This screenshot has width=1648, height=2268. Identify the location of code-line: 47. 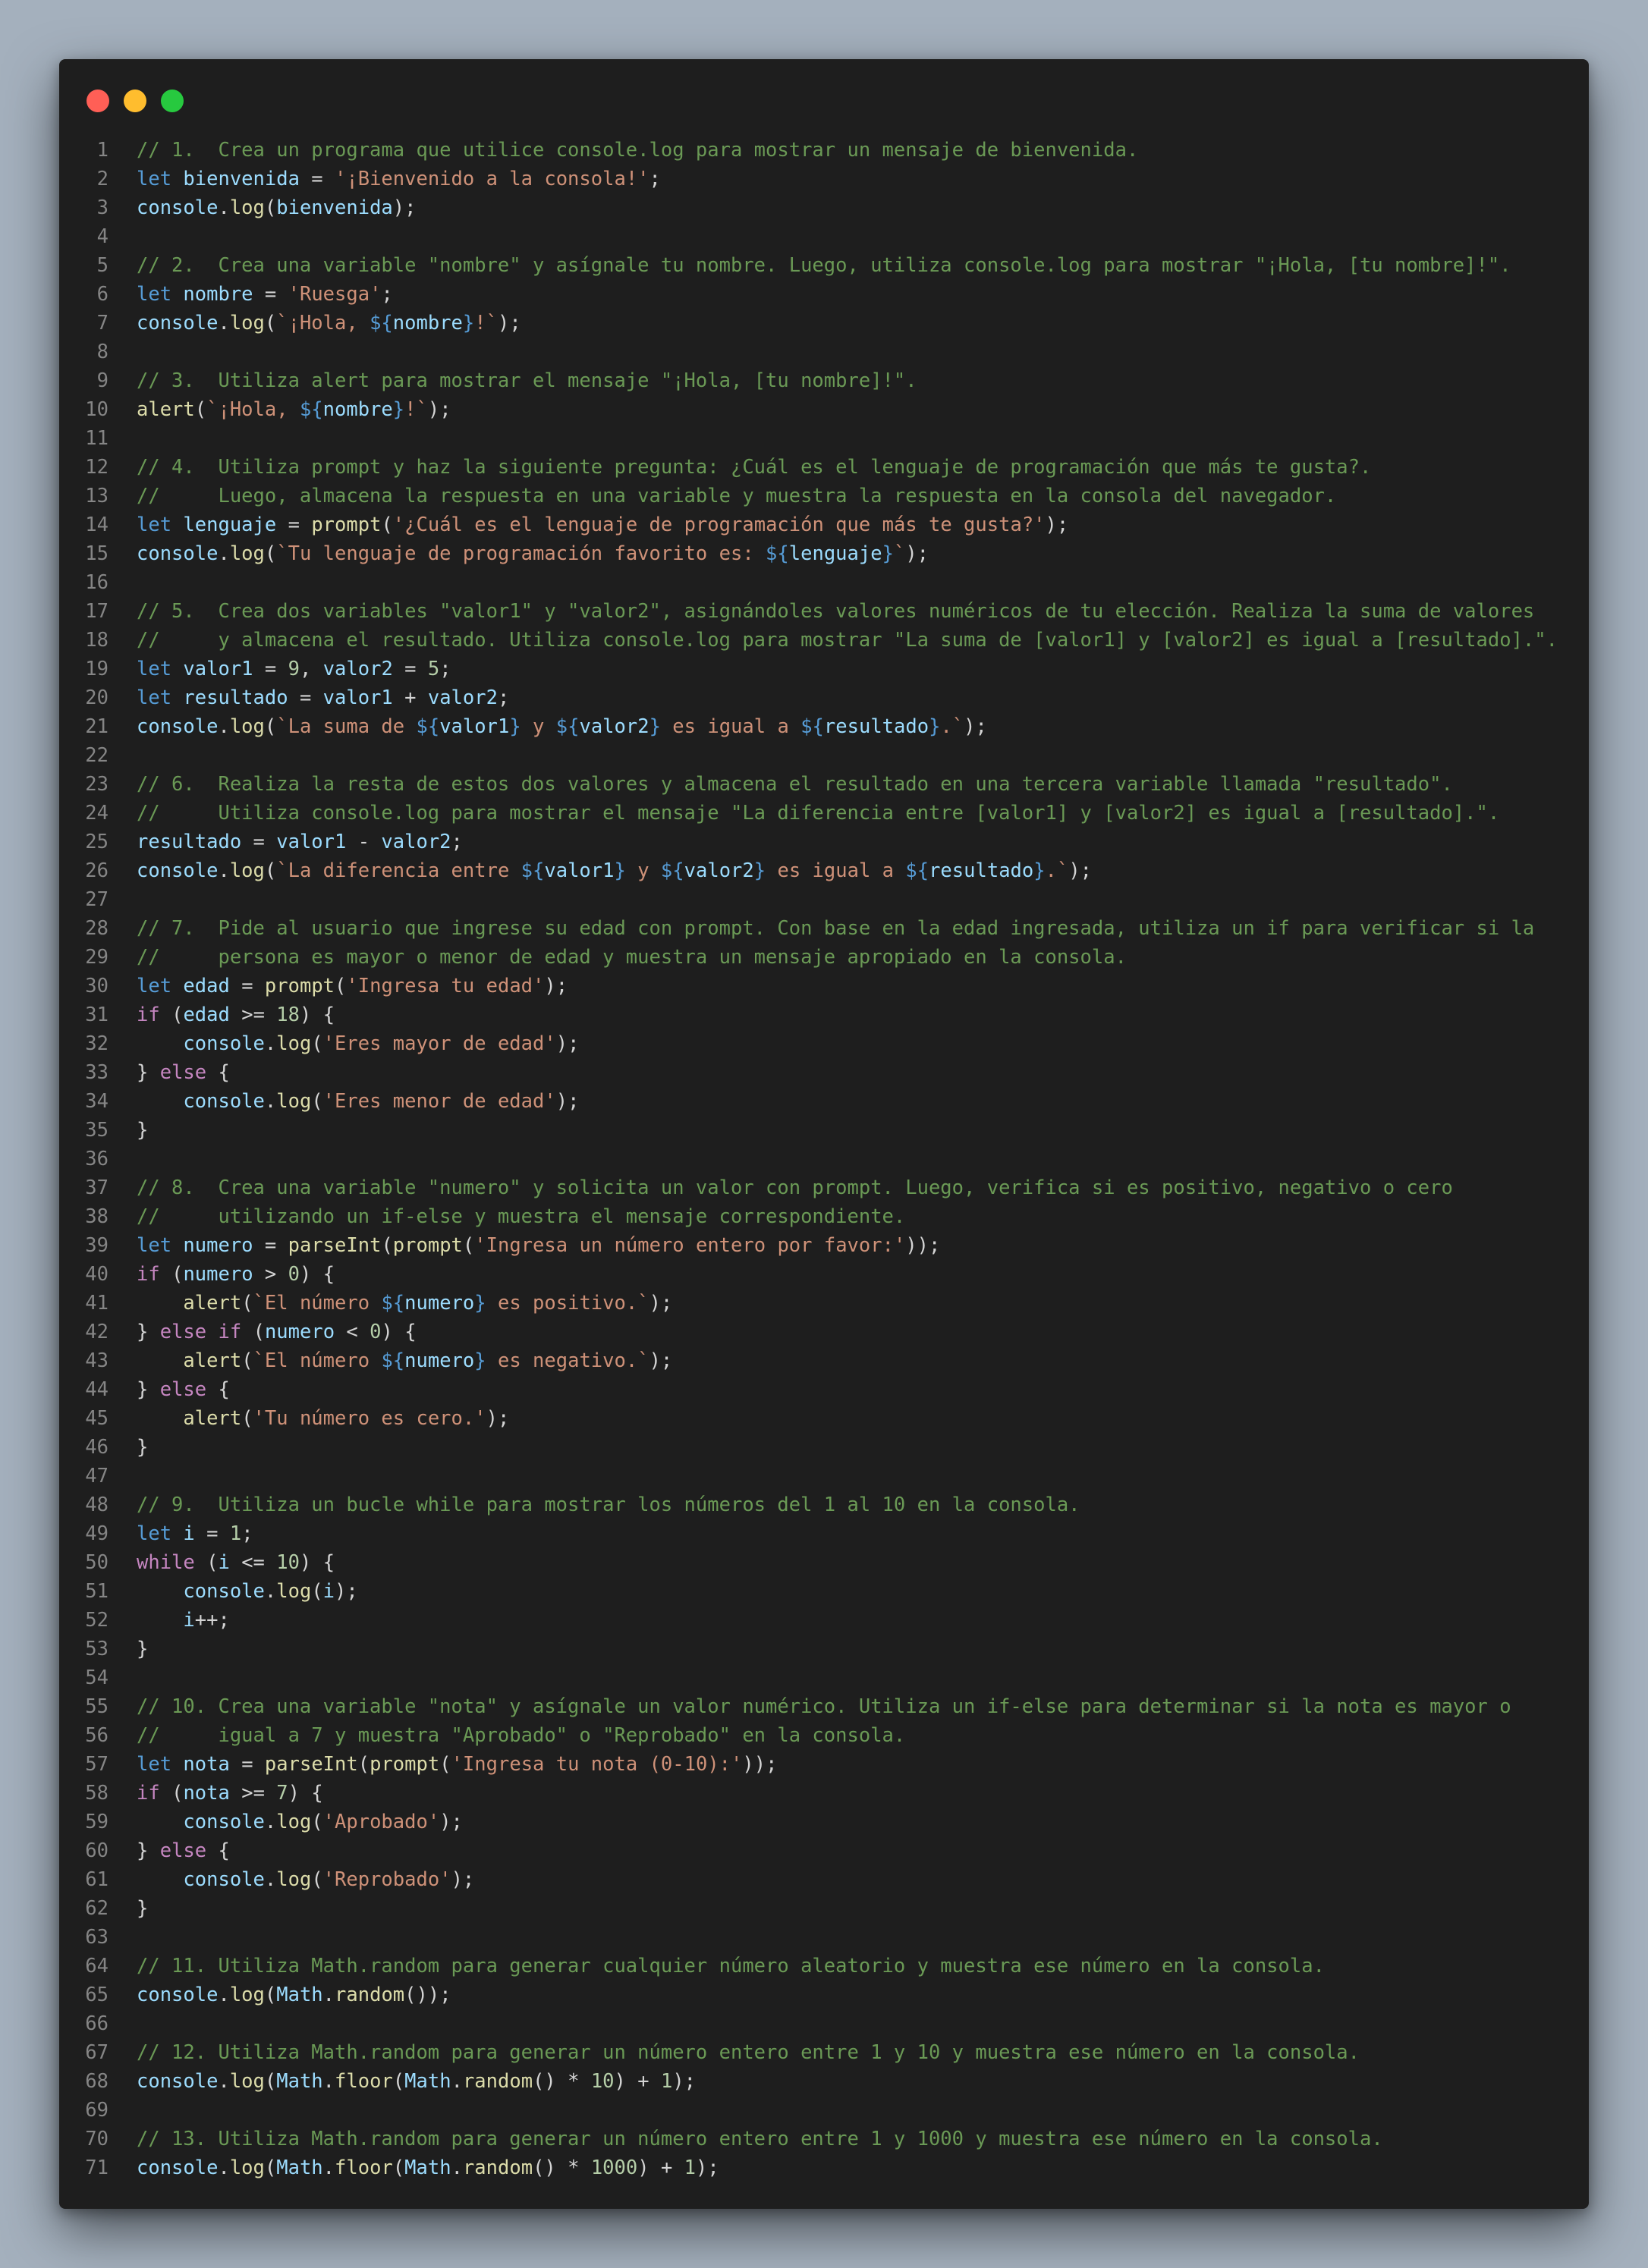
(824, 1476).